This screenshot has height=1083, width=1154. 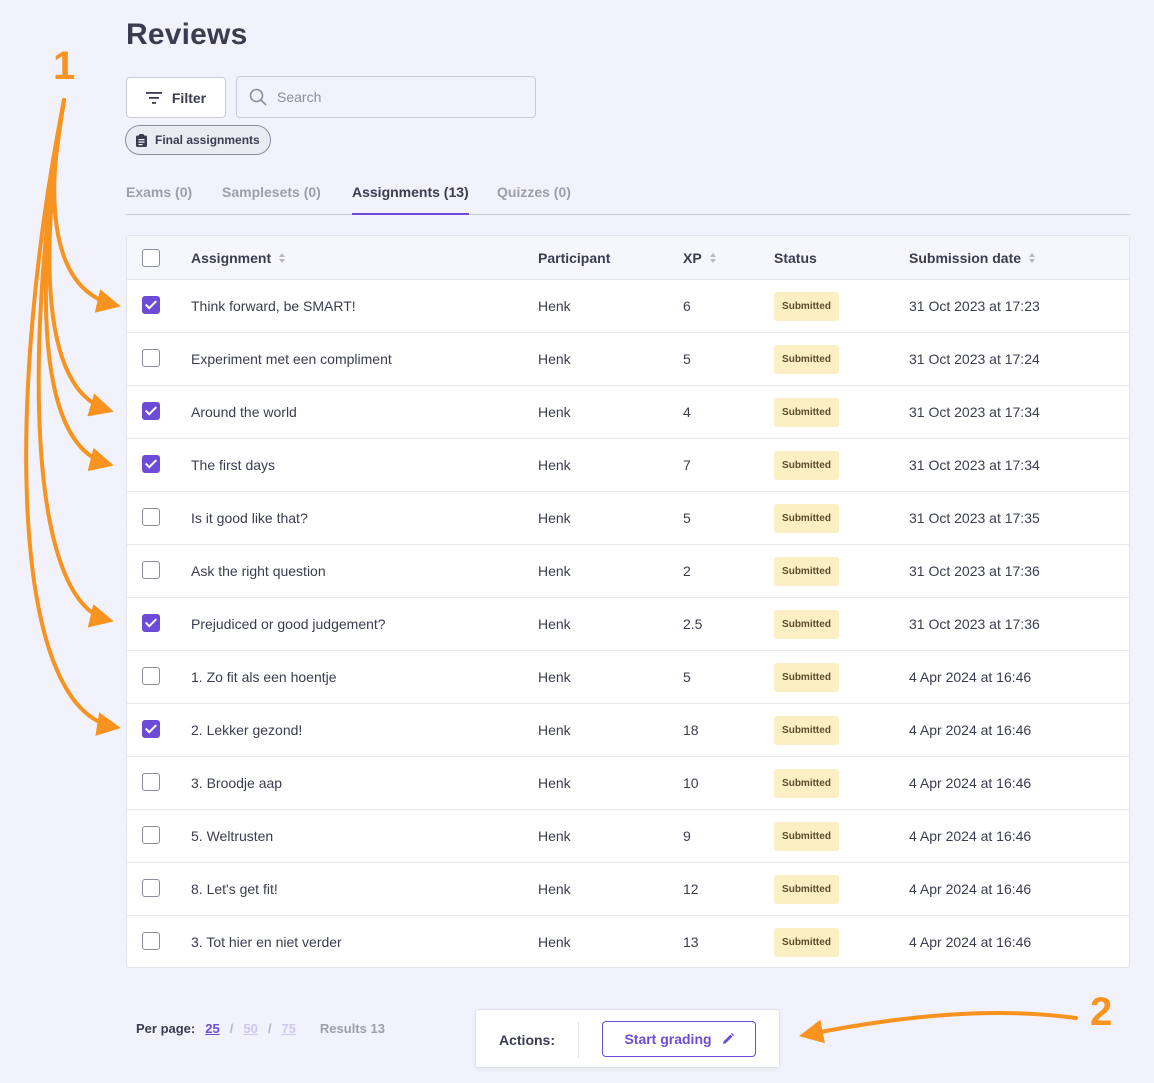 What do you see at coordinates (795, 258) in the screenshot?
I see `column-status-label: Status` at bounding box center [795, 258].